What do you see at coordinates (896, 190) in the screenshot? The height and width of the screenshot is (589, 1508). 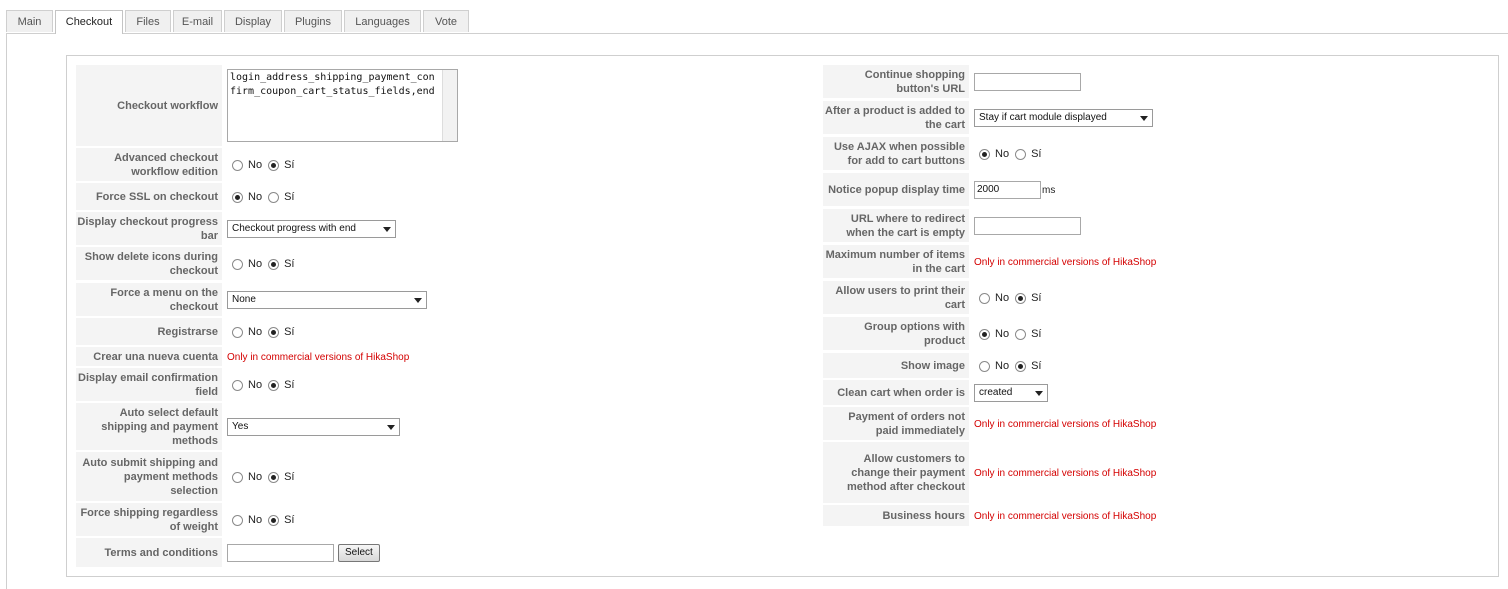 I see `label-popup-time: Notice popup display time` at bounding box center [896, 190].